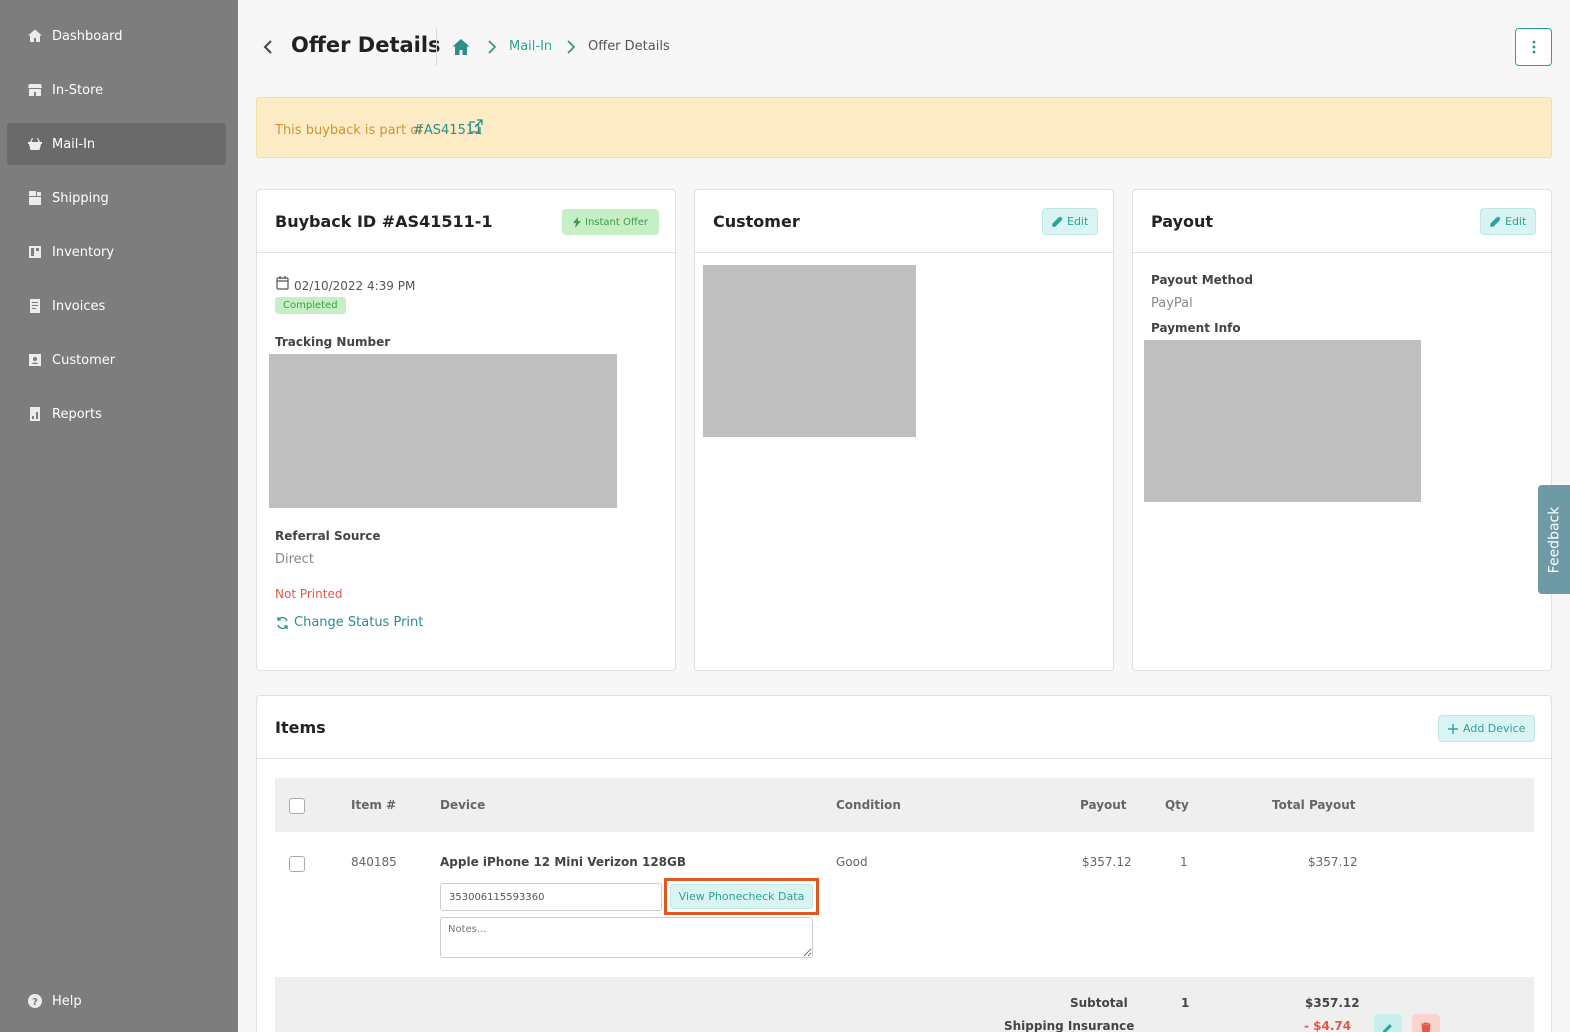 This screenshot has height=1032, width=1570. I want to click on change-status-print-link: Change Status Print, so click(349, 622).